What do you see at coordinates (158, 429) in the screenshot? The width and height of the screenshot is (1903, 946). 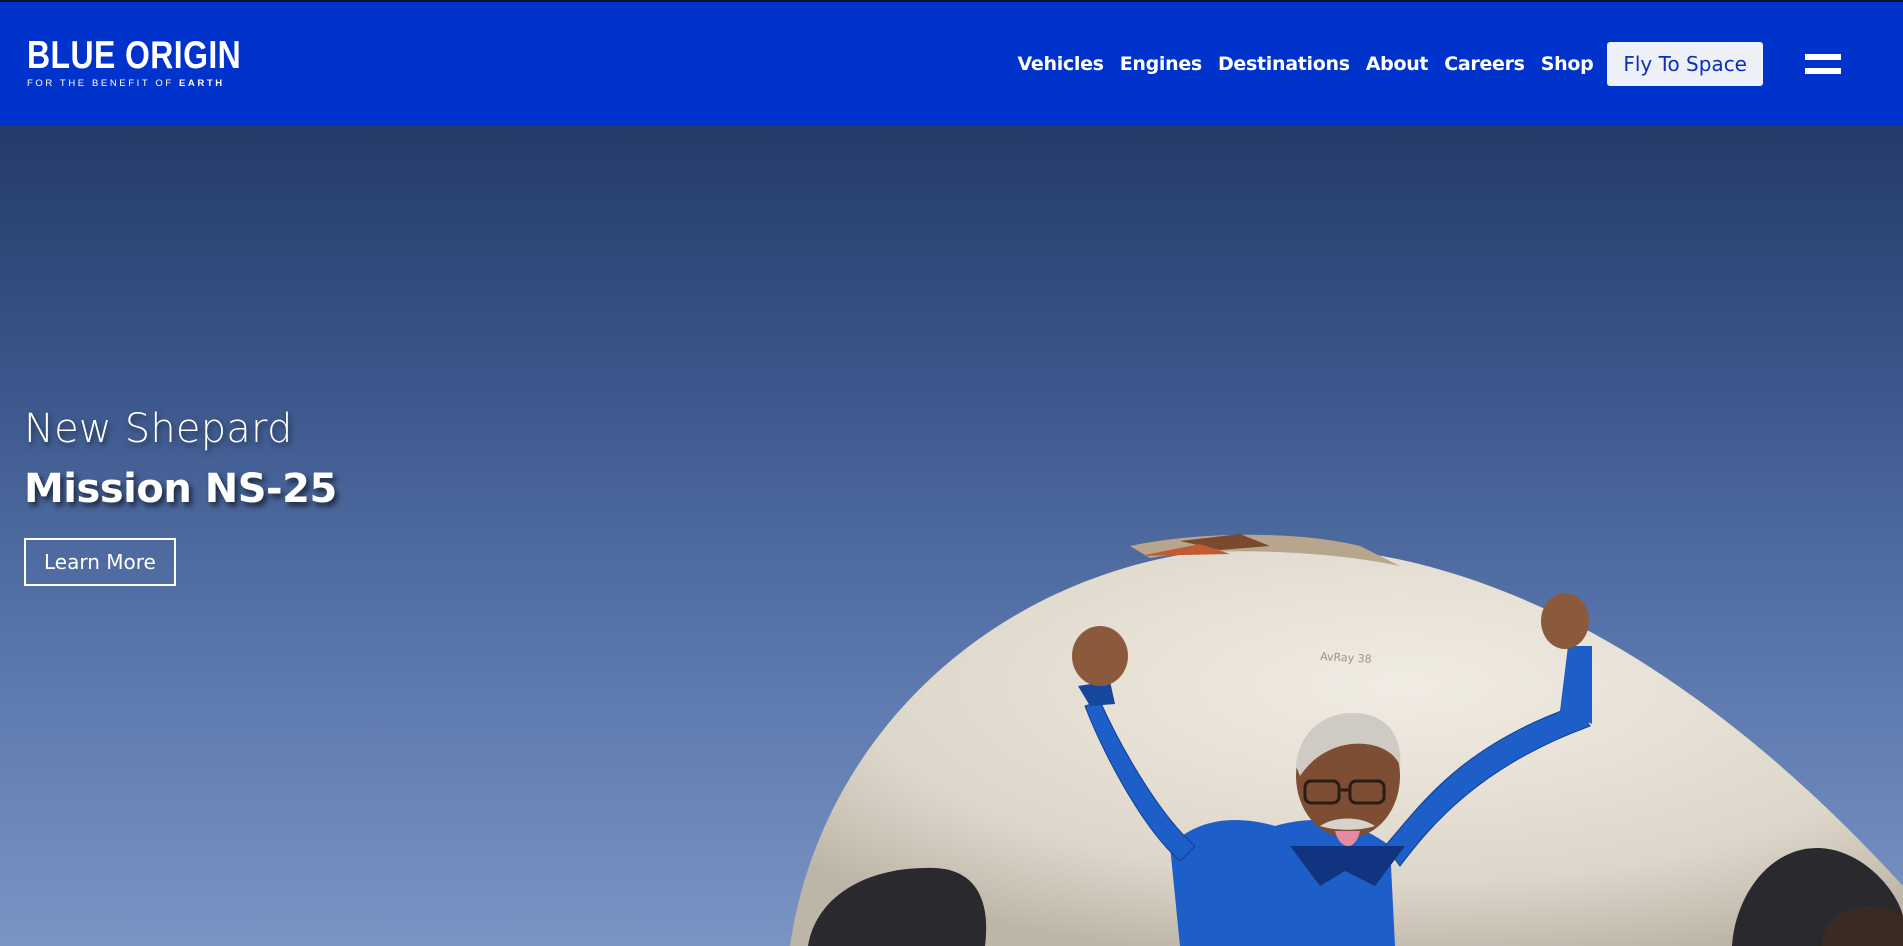 I see `hero-subtitle: New Shepard` at bounding box center [158, 429].